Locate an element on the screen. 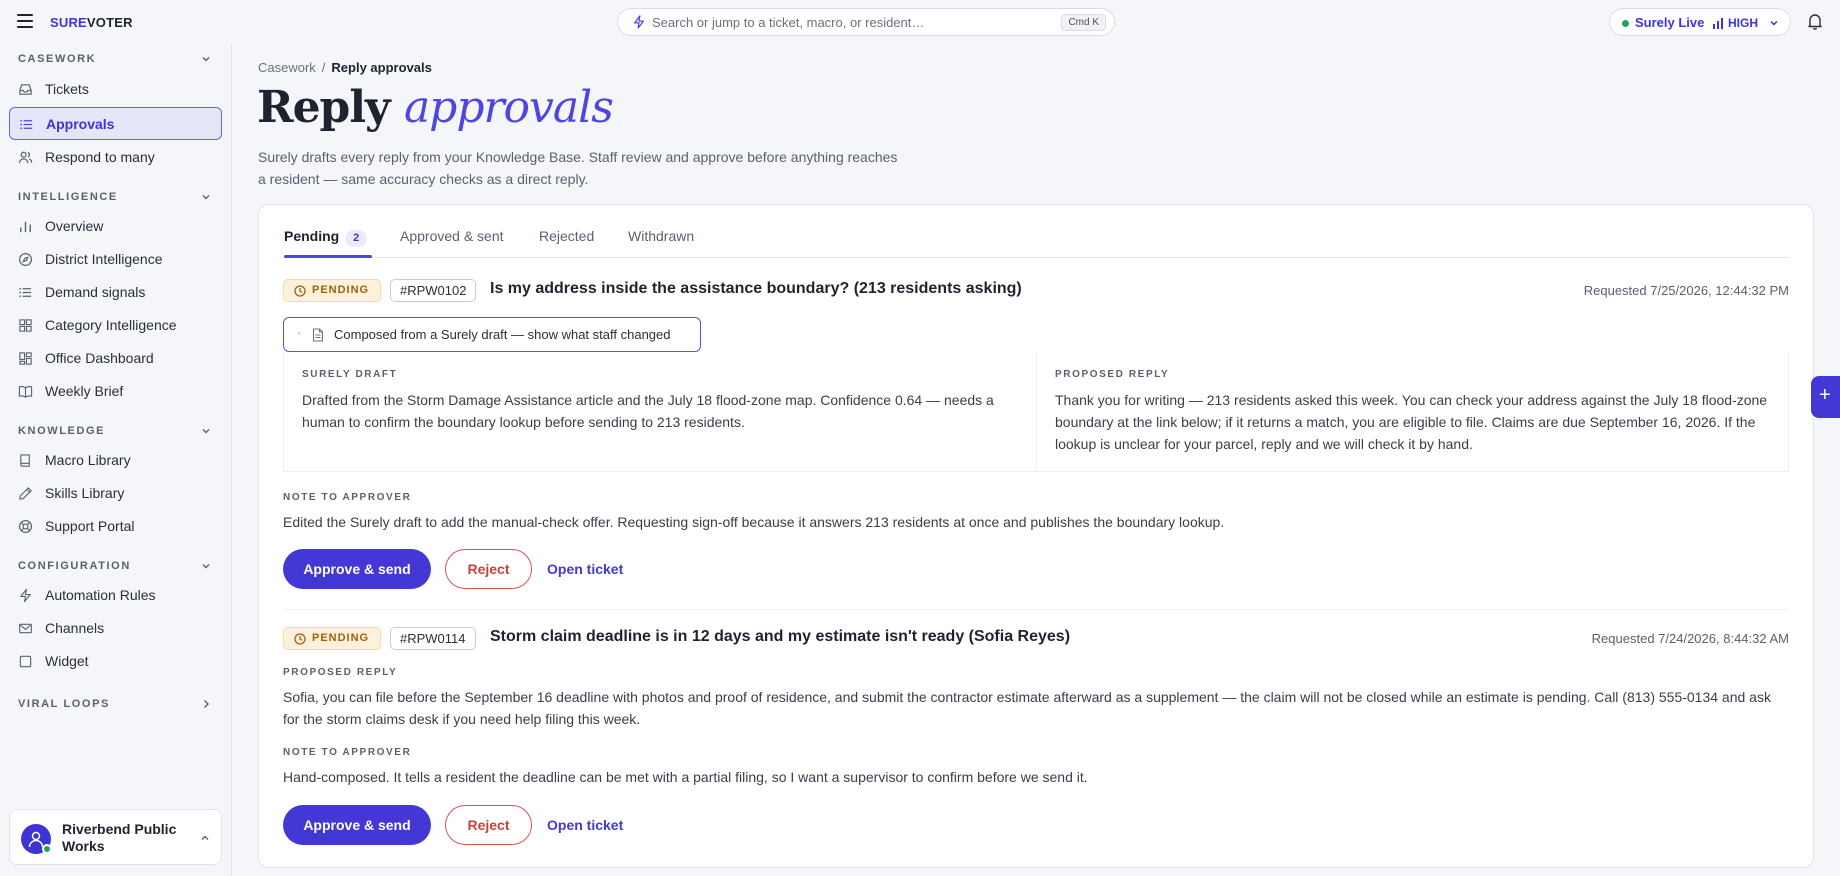 This screenshot has width=1840, height=876. app-logo: SUREVOTER is located at coordinates (91, 22).